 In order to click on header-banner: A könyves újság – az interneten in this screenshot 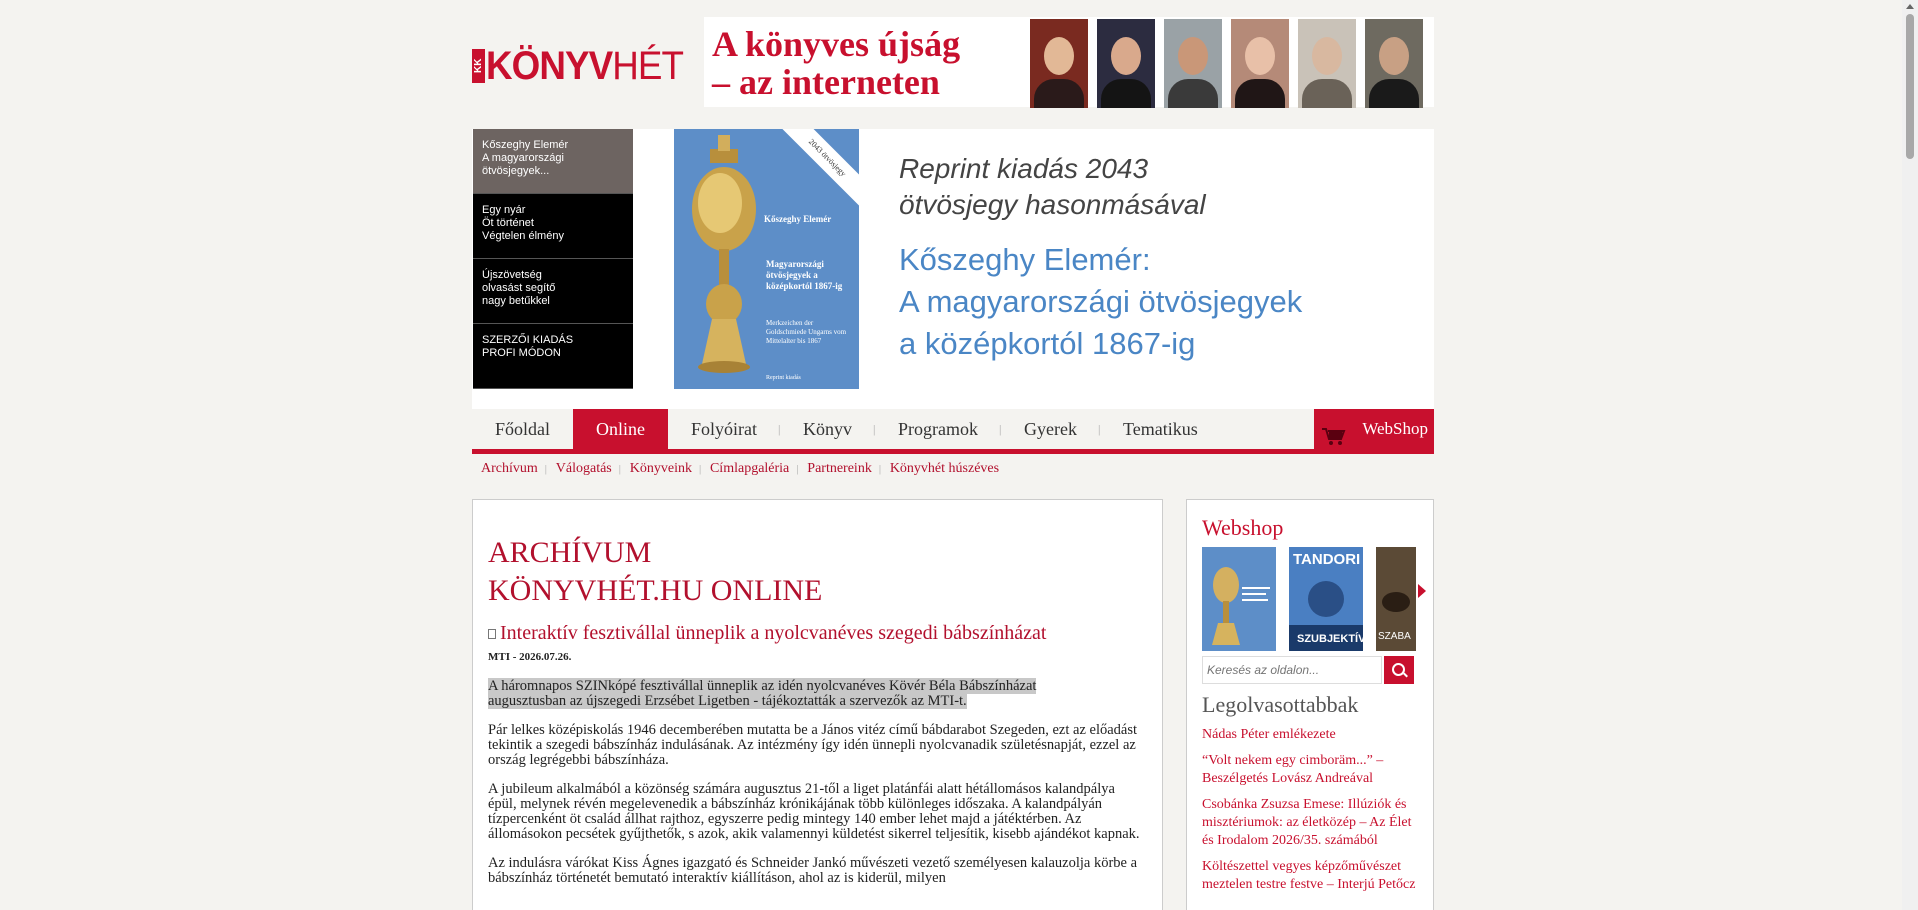, I will do `click(1069, 62)`.